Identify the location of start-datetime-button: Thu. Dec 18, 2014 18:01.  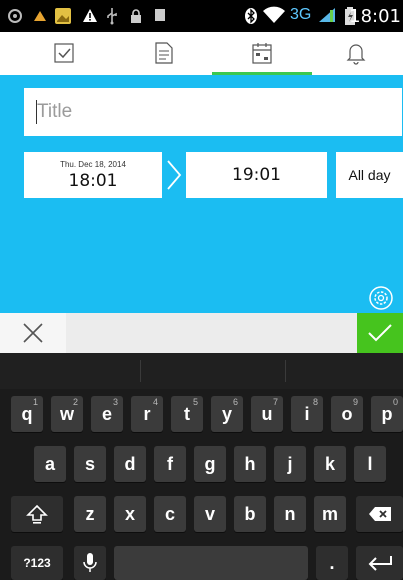
(93, 175).